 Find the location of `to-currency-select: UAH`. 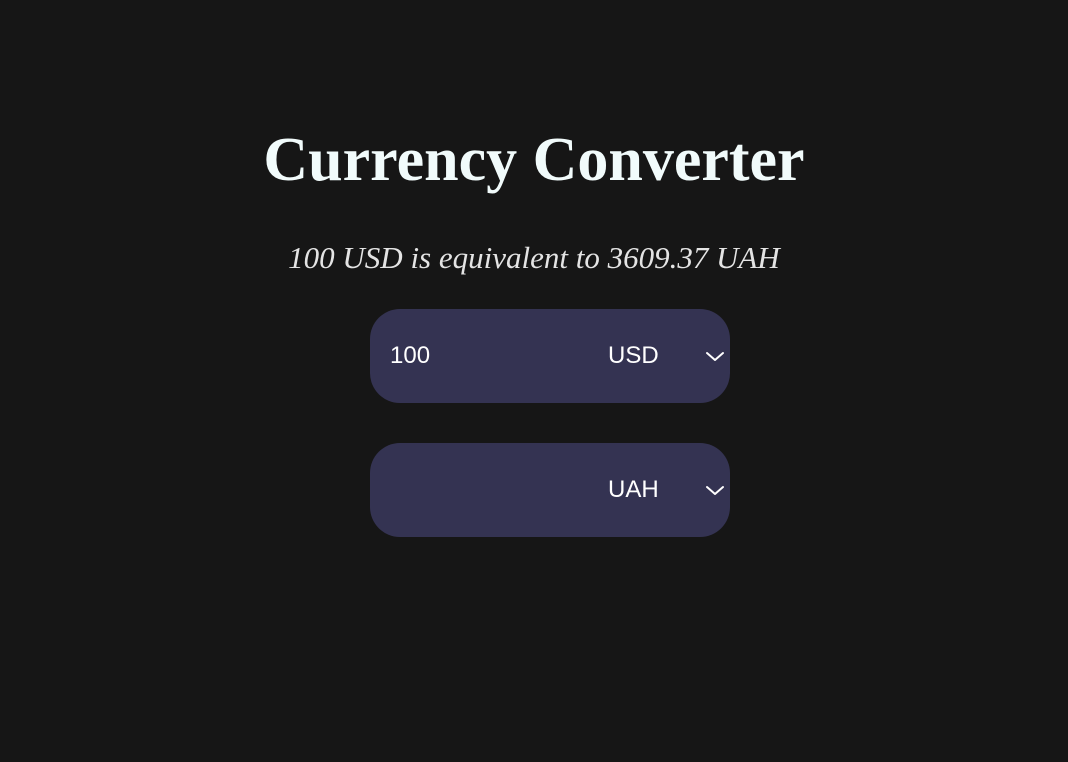

to-currency-select: UAH is located at coordinates (666, 490).